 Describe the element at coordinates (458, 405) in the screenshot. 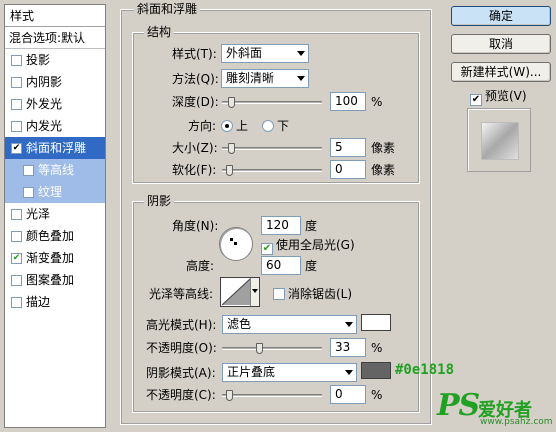

I see `watermark-logo: PS` at that location.